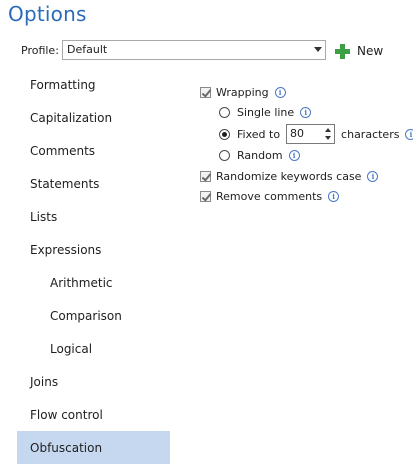 This screenshot has width=413, height=470. I want to click on new-profile-button: New, so click(358, 51).